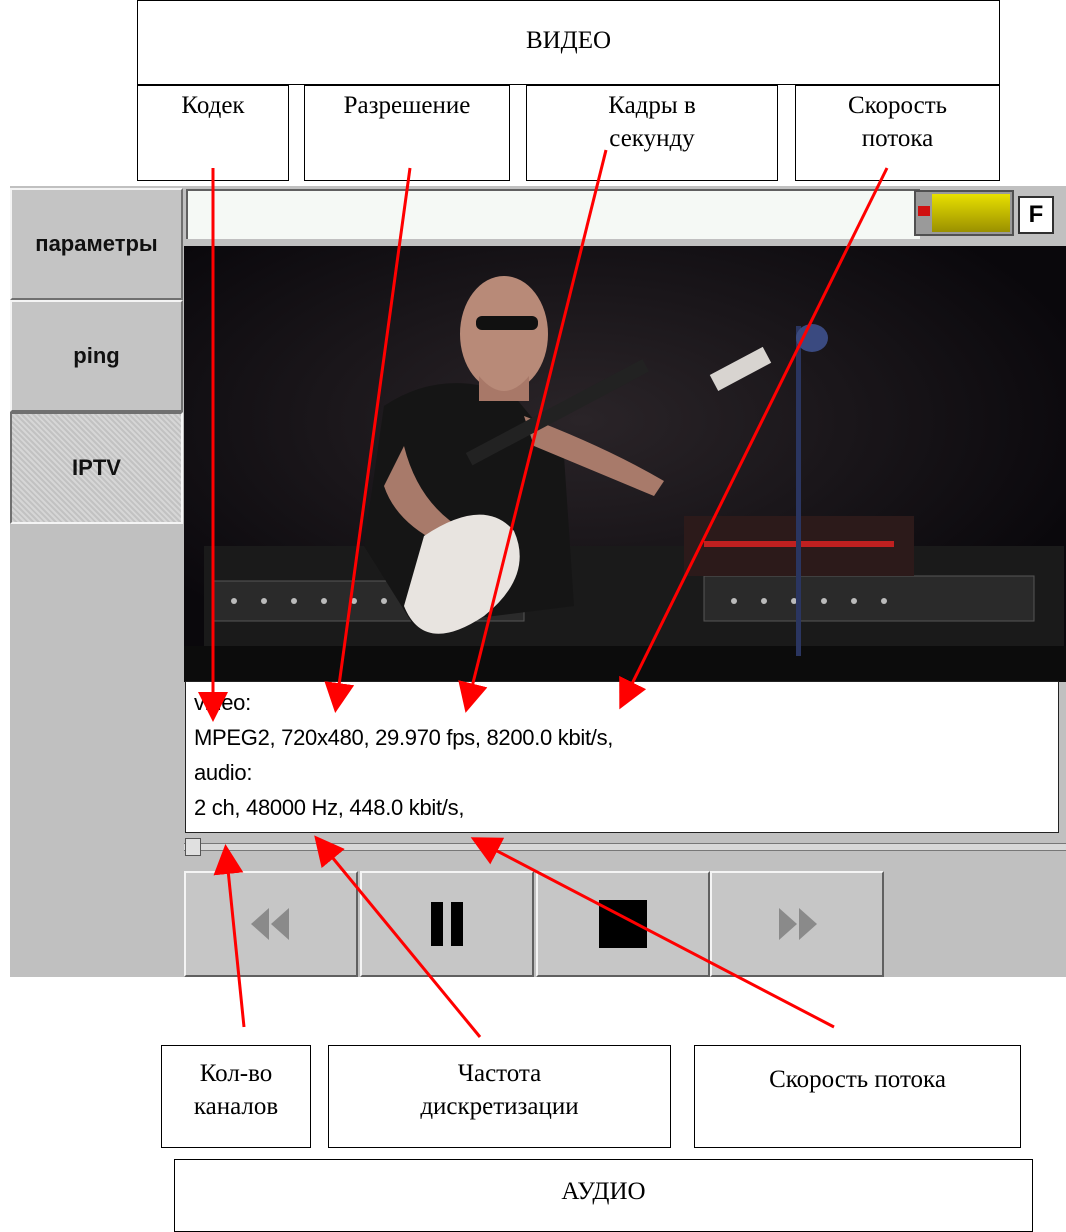  Describe the element at coordinates (236, 1106) in the screenshot. I see `channels-label-line2: каналов` at that location.